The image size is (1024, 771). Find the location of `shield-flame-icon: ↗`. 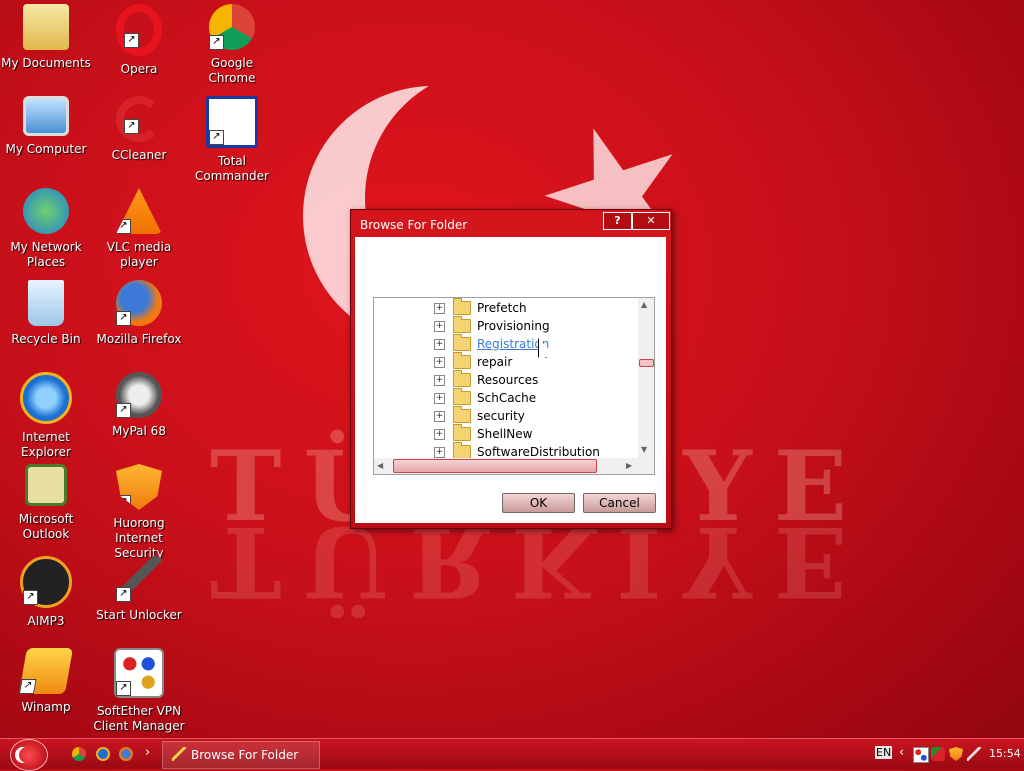

shield-flame-icon: ↗ is located at coordinates (139, 487).